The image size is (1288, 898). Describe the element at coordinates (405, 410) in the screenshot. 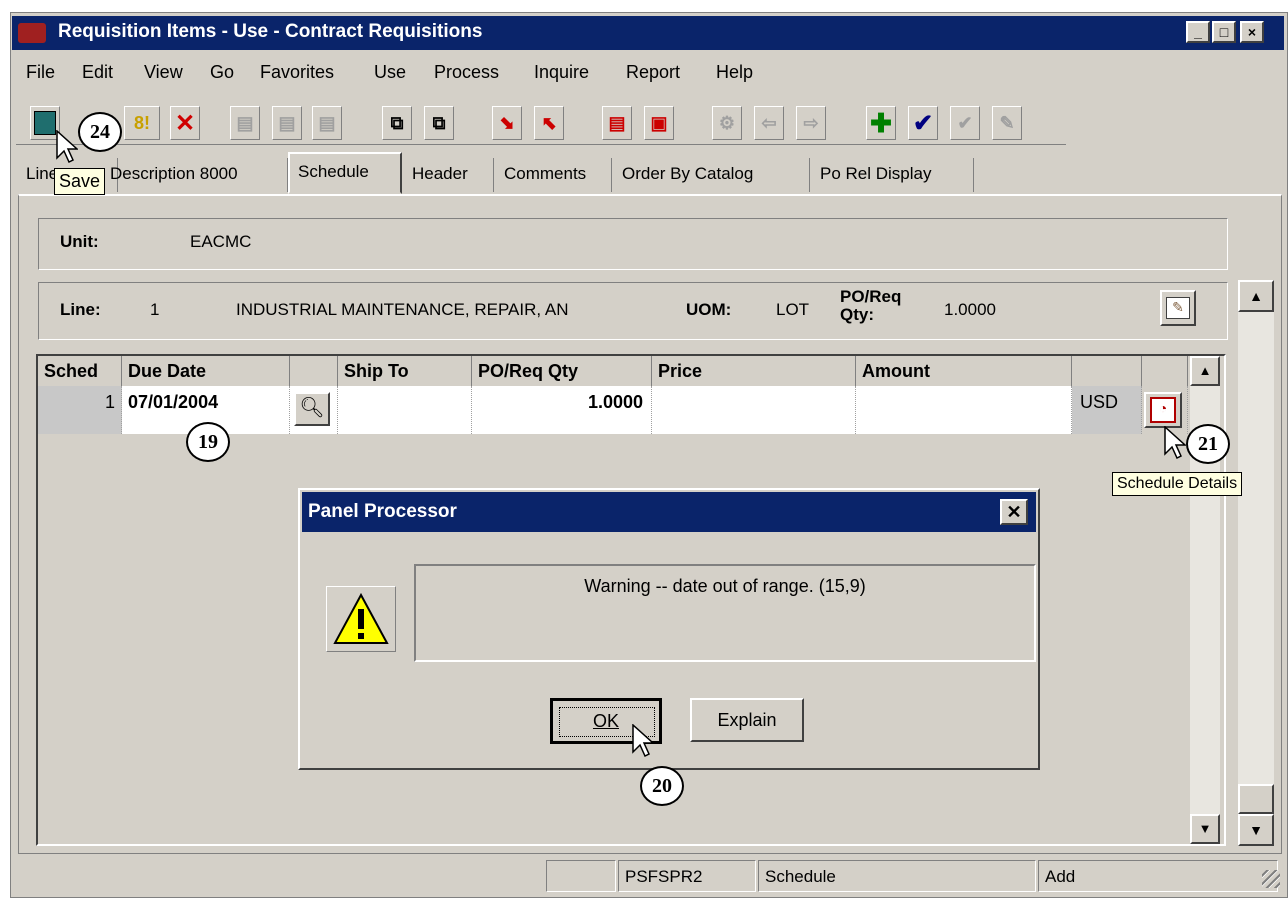

I see `ship-to-input` at that location.